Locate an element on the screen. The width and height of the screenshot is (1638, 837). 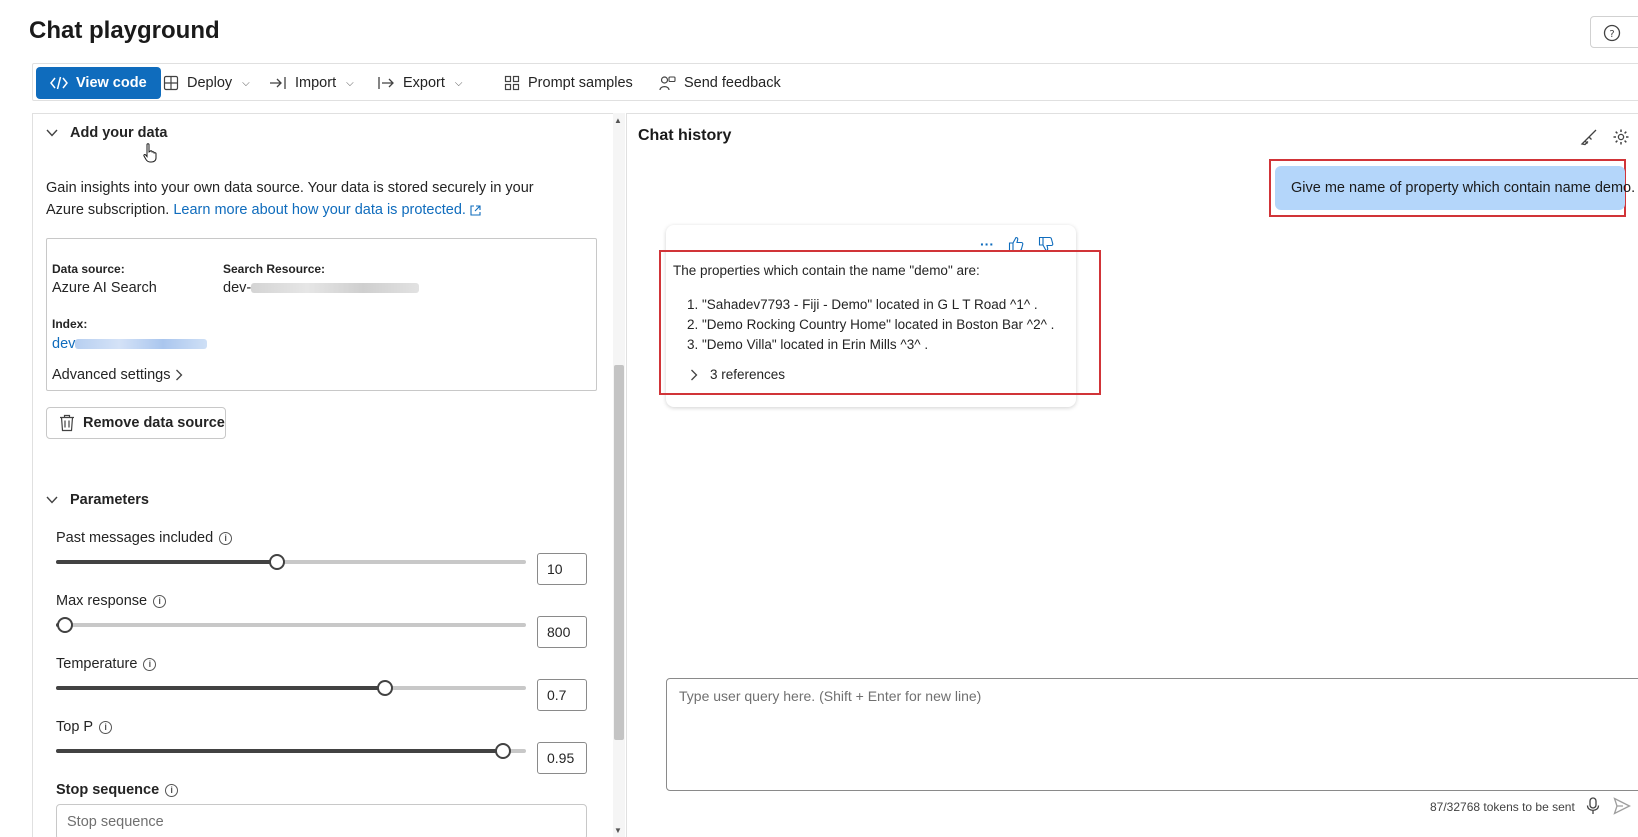
index-label: Index: is located at coordinates (70, 324).